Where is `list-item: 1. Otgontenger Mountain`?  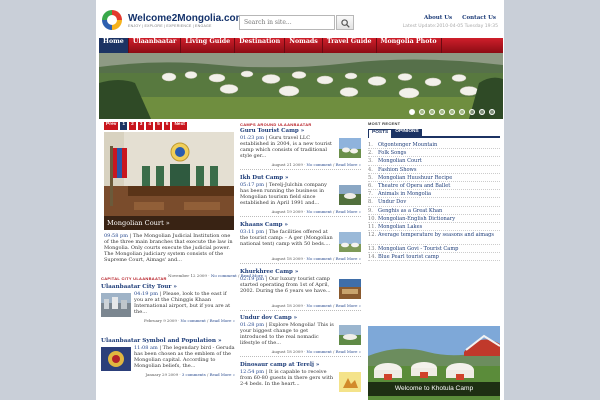
list-item: 1. Otgontenger Mountain is located at coordinates (434, 145).